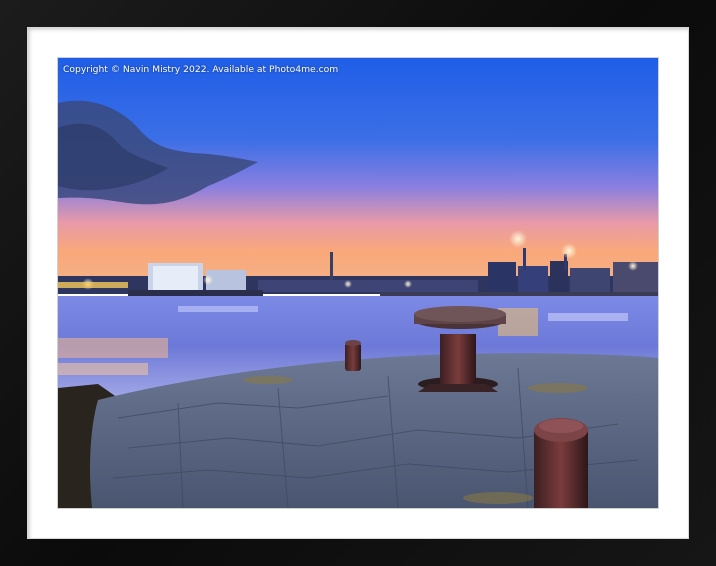 Image resolution: width=716 pixels, height=566 pixels. What do you see at coordinates (353, 355) in the screenshot?
I see `small-bollard` at bounding box center [353, 355].